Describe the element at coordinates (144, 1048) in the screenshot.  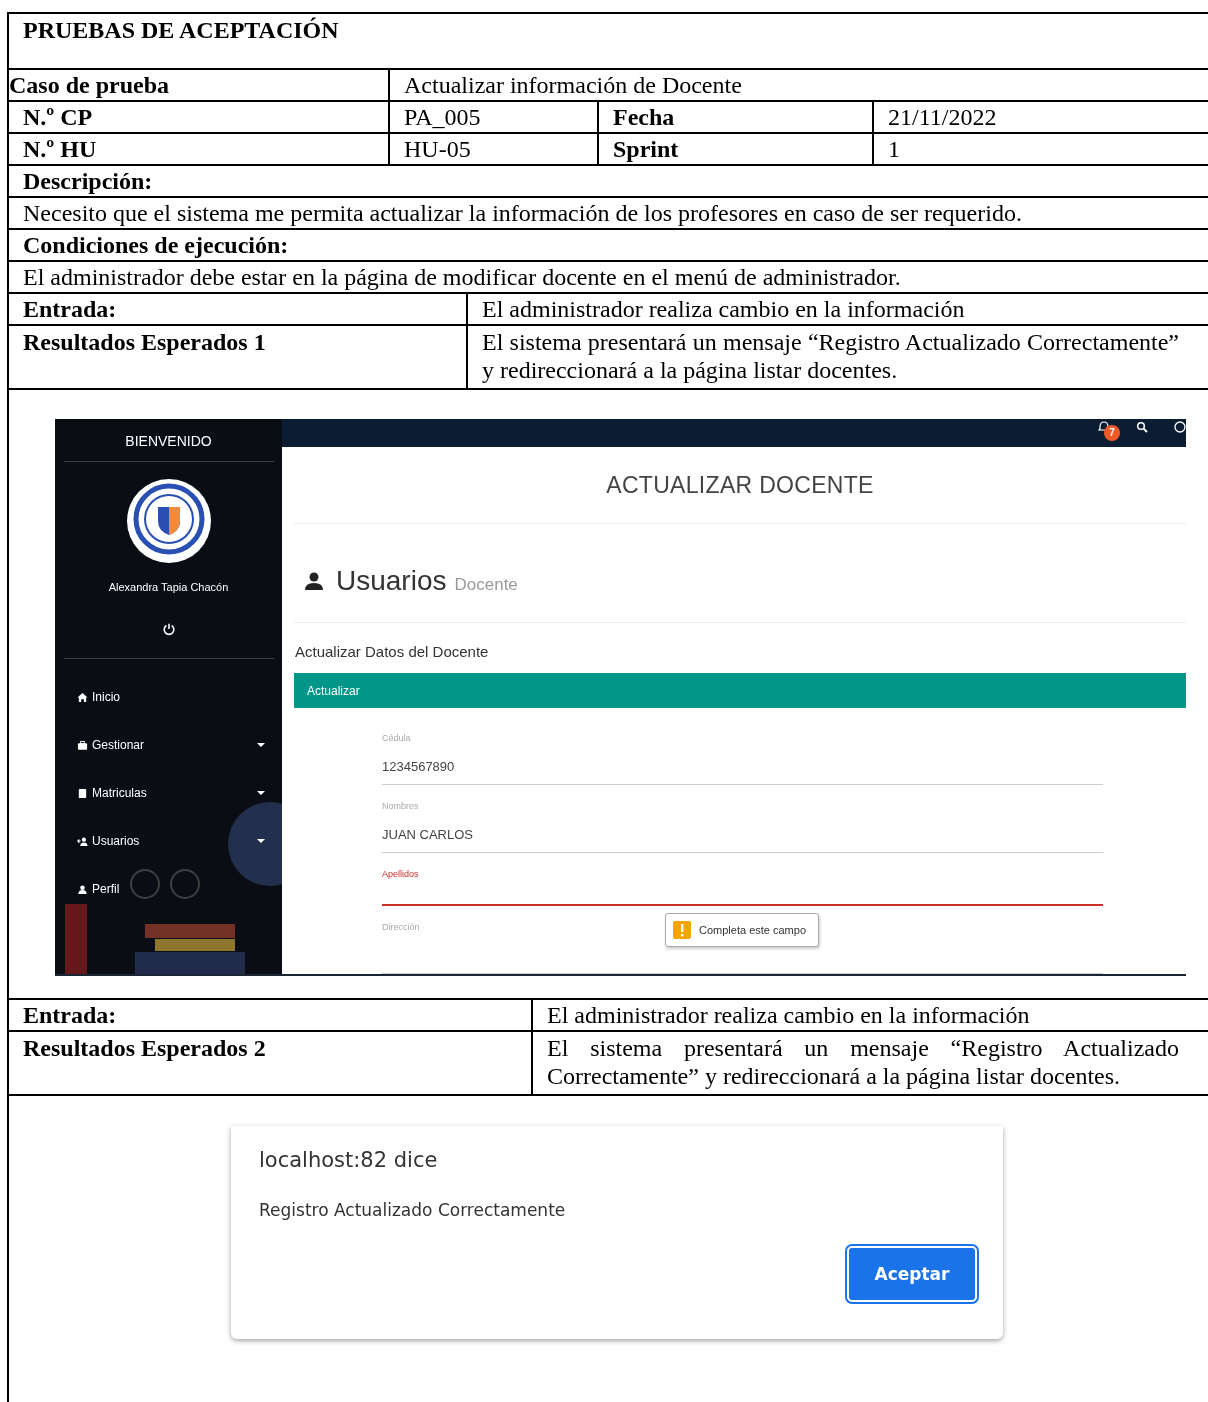
I see `table-cell-text: Resultados Esperados 2` at that location.